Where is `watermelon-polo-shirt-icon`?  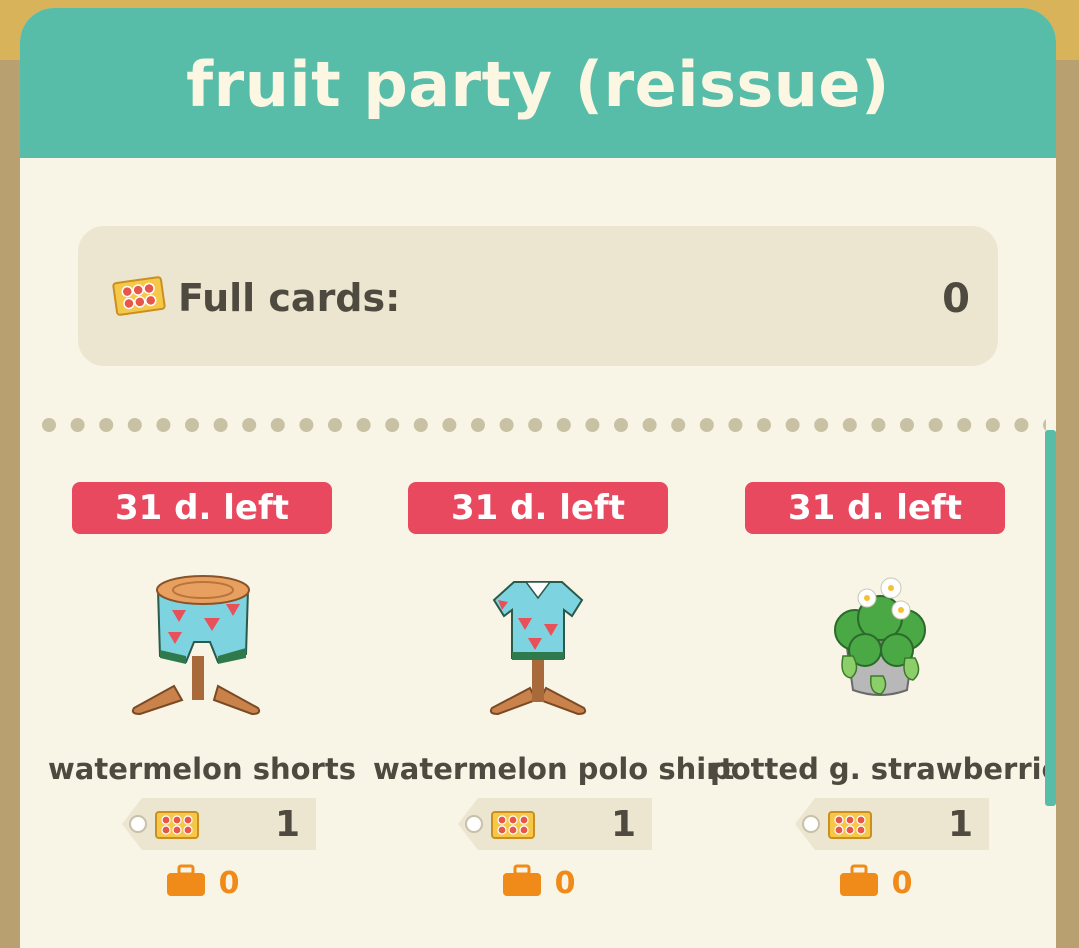
watermelon-polo-shirt-icon is located at coordinates (538, 638).